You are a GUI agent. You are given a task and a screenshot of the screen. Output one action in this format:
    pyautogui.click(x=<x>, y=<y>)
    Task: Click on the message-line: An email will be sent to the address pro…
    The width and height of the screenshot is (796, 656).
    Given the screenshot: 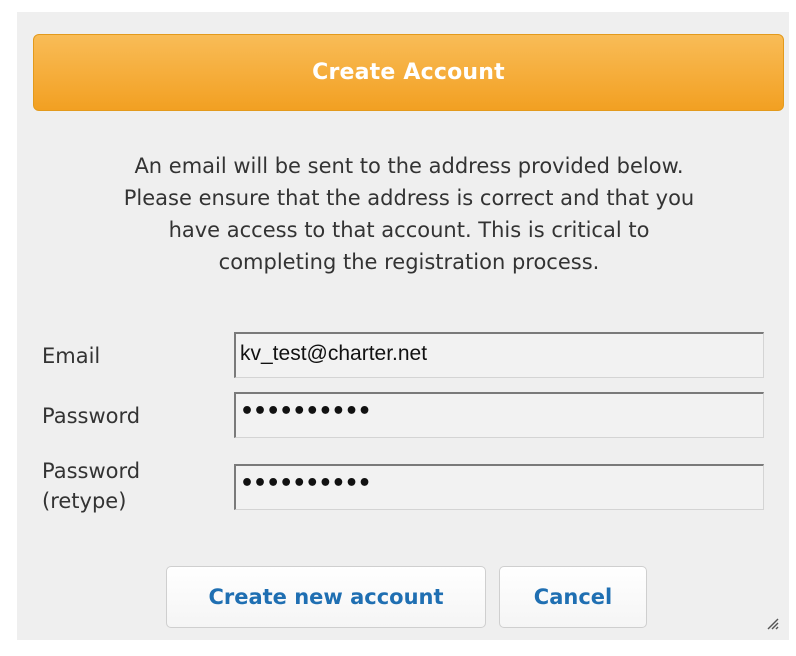 What is the action you would take?
    pyautogui.click(x=409, y=166)
    